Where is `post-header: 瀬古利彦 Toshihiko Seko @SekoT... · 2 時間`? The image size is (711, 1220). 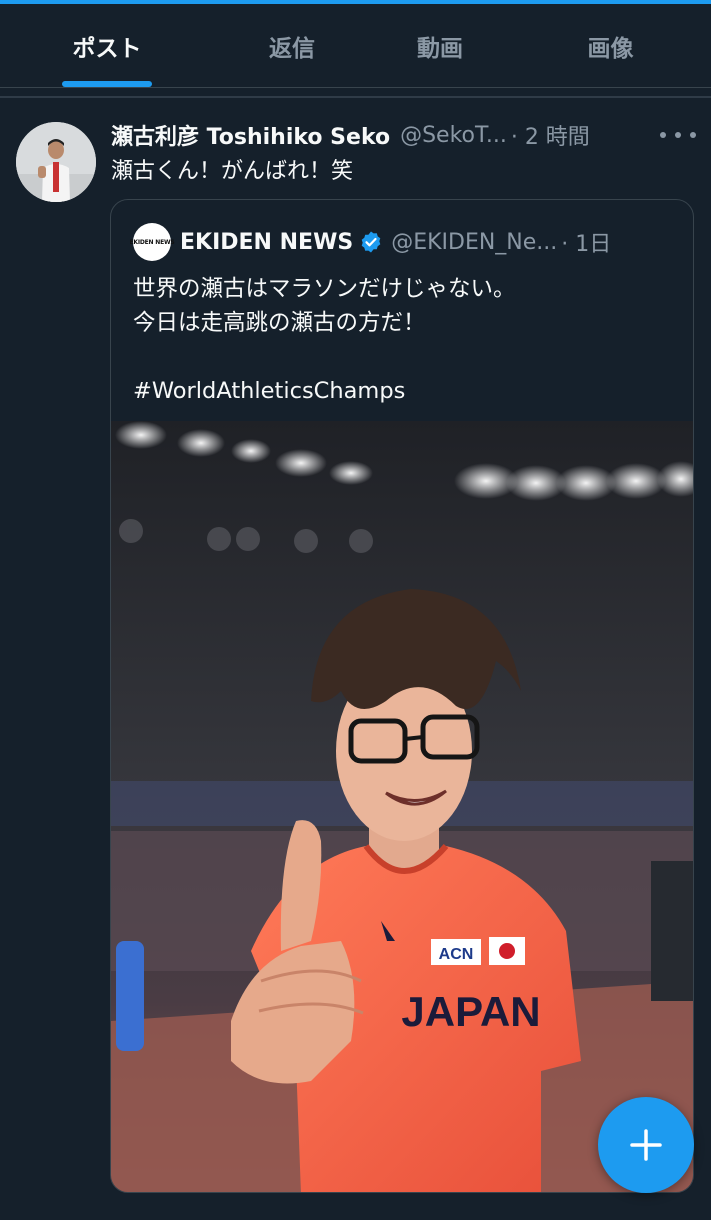
post-header: 瀬古利彦 Toshihiko Seko @SekoT... · 2 時間 is located at coordinates (391, 135).